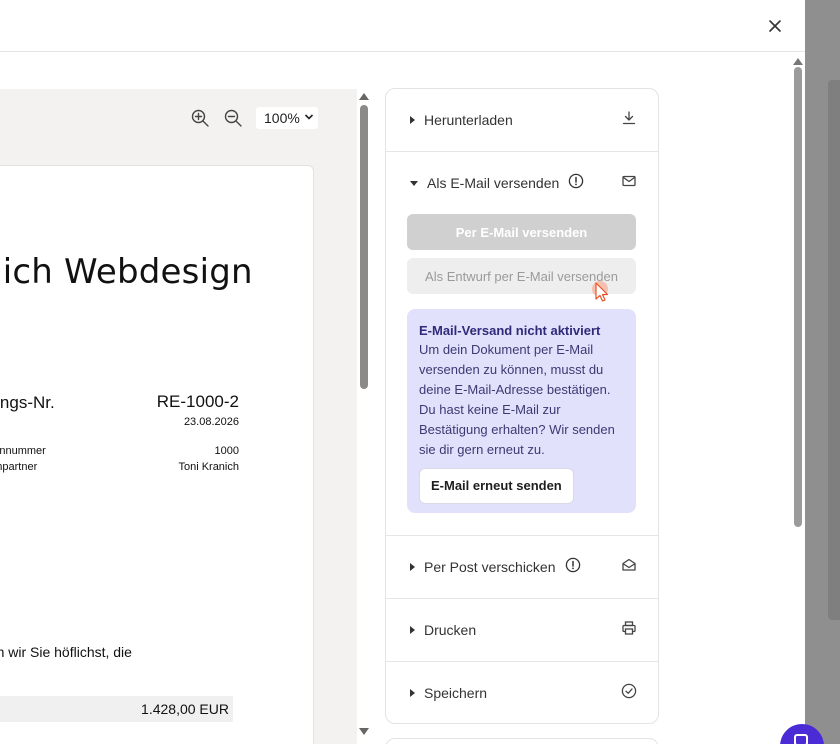  What do you see at coordinates (493, 183) in the screenshot?
I see `section-label: Als E-Mail versenden` at bounding box center [493, 183].